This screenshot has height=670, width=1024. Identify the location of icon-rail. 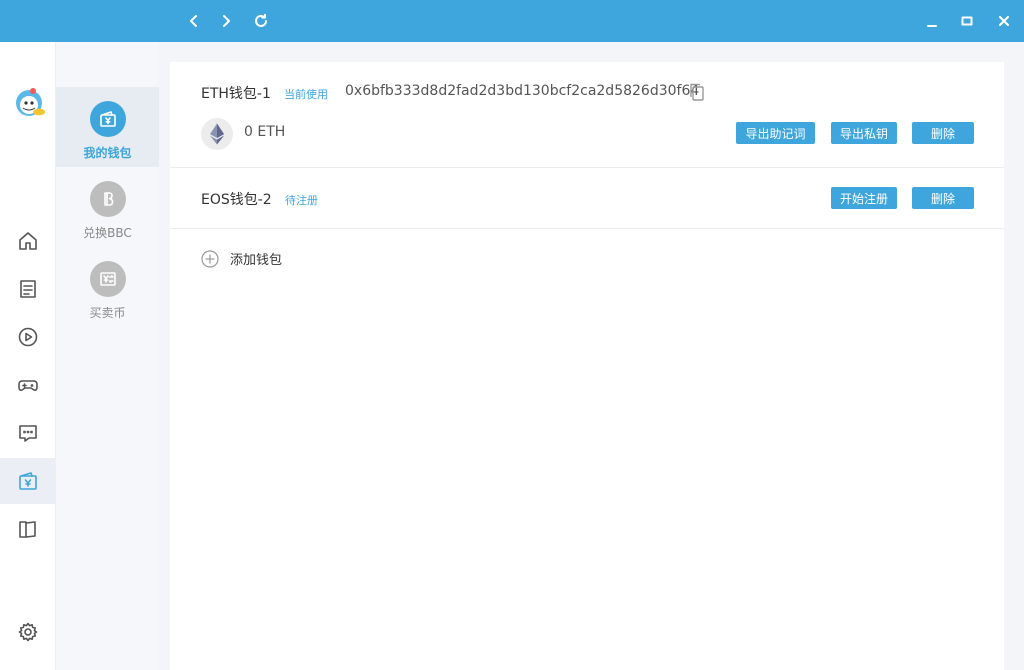
(27, 356).